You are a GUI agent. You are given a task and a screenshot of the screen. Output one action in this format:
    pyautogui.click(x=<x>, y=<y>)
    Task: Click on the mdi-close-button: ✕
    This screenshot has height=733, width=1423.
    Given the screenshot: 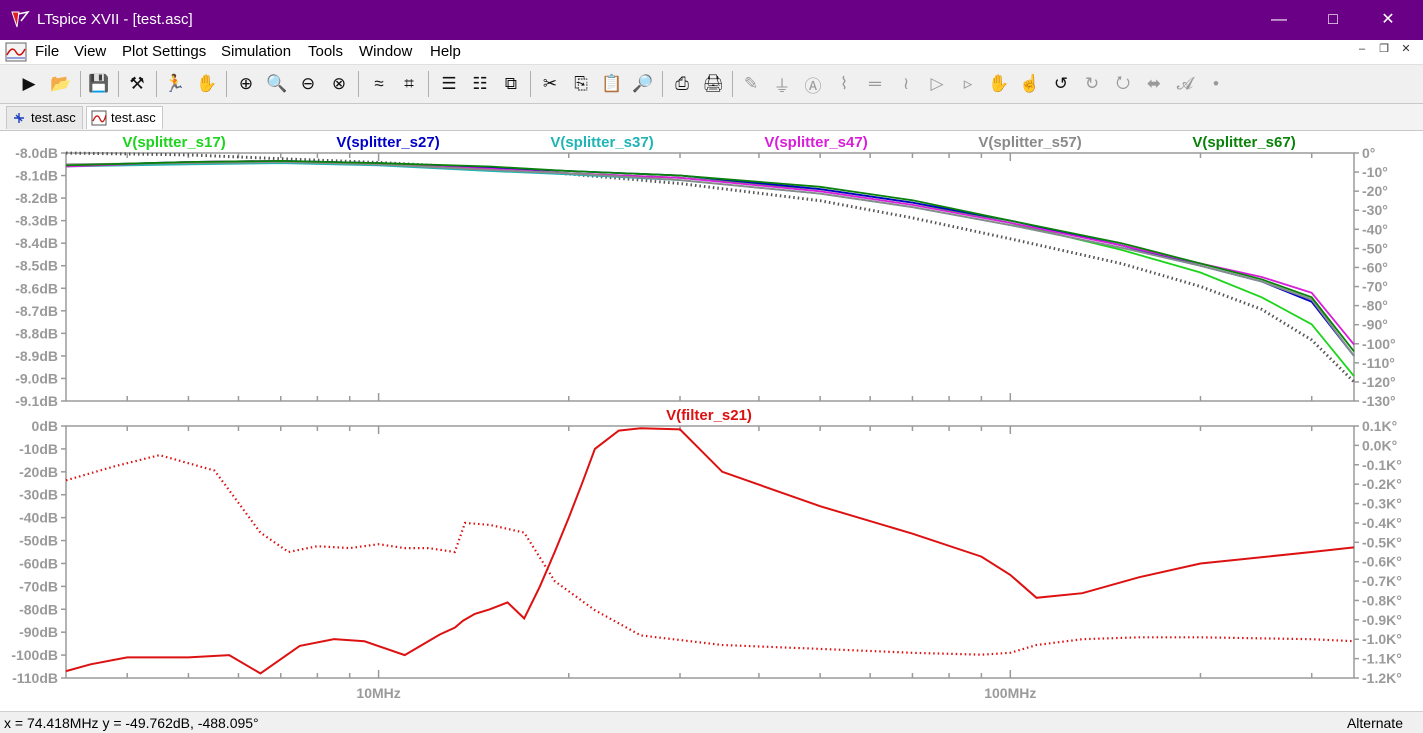 What is the action you would take?
    pyautogui.click(x=1406, y=48)
    